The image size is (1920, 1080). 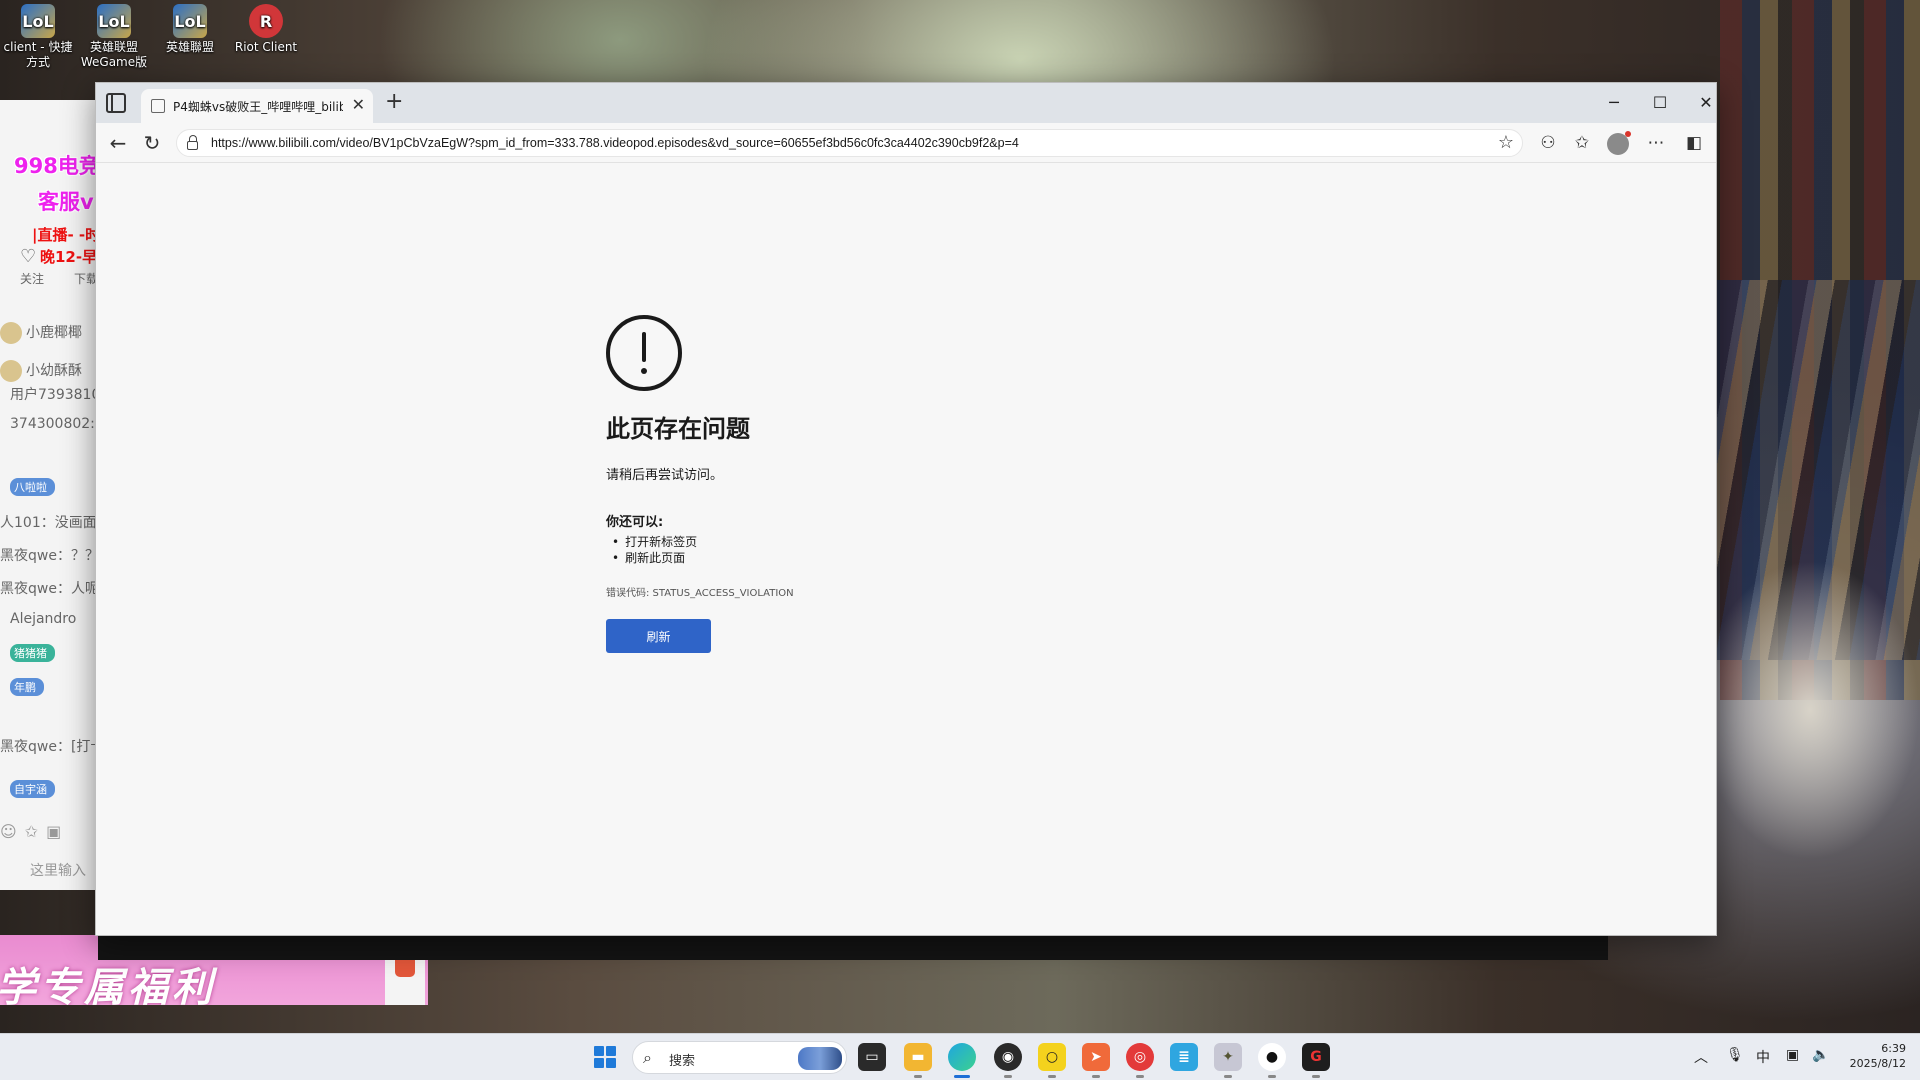 I want to click on desktop-icon-label: client - 快捷方式, so click(x=38, y=54).